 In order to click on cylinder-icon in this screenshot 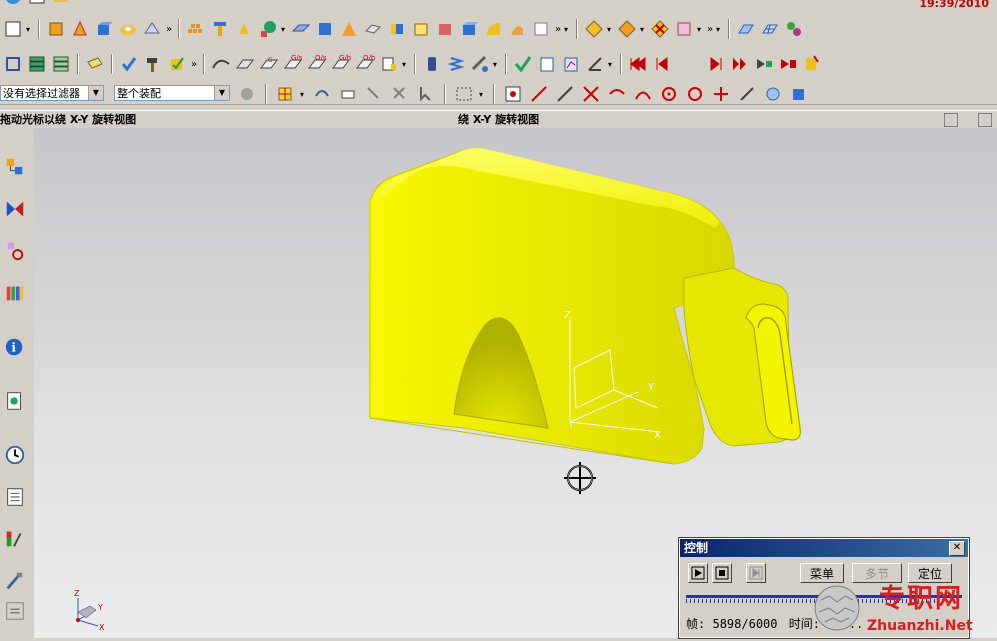, I will do `click(432, 64)`.